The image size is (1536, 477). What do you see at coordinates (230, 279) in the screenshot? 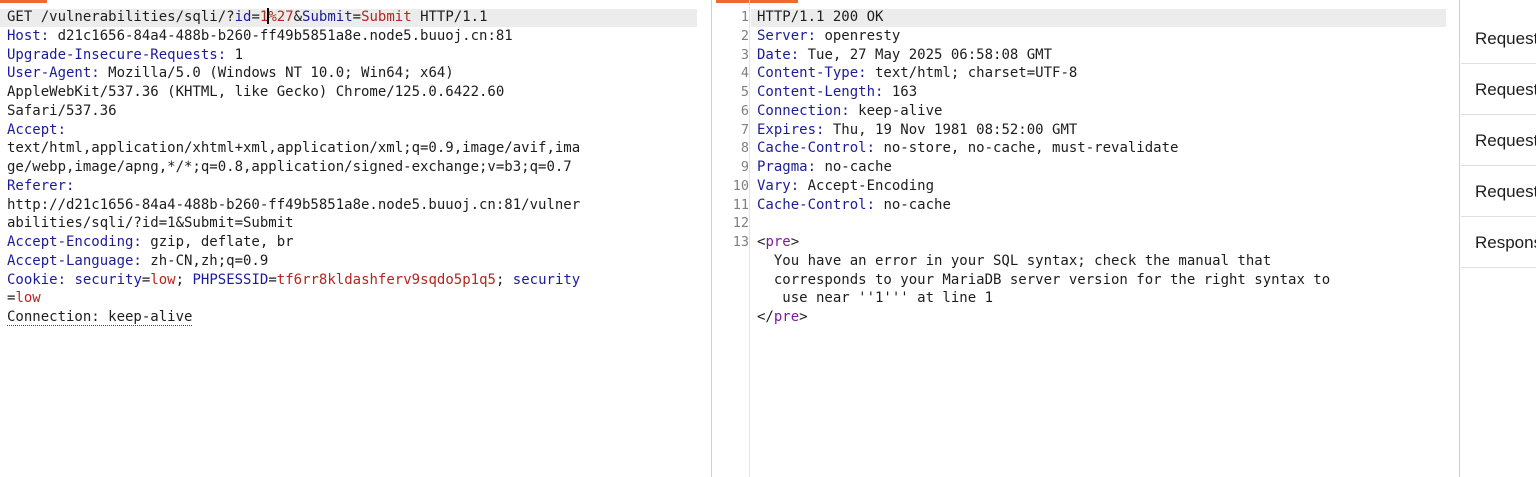
I see `header-name: PHPSESSID` at bounding box center [230, 279].